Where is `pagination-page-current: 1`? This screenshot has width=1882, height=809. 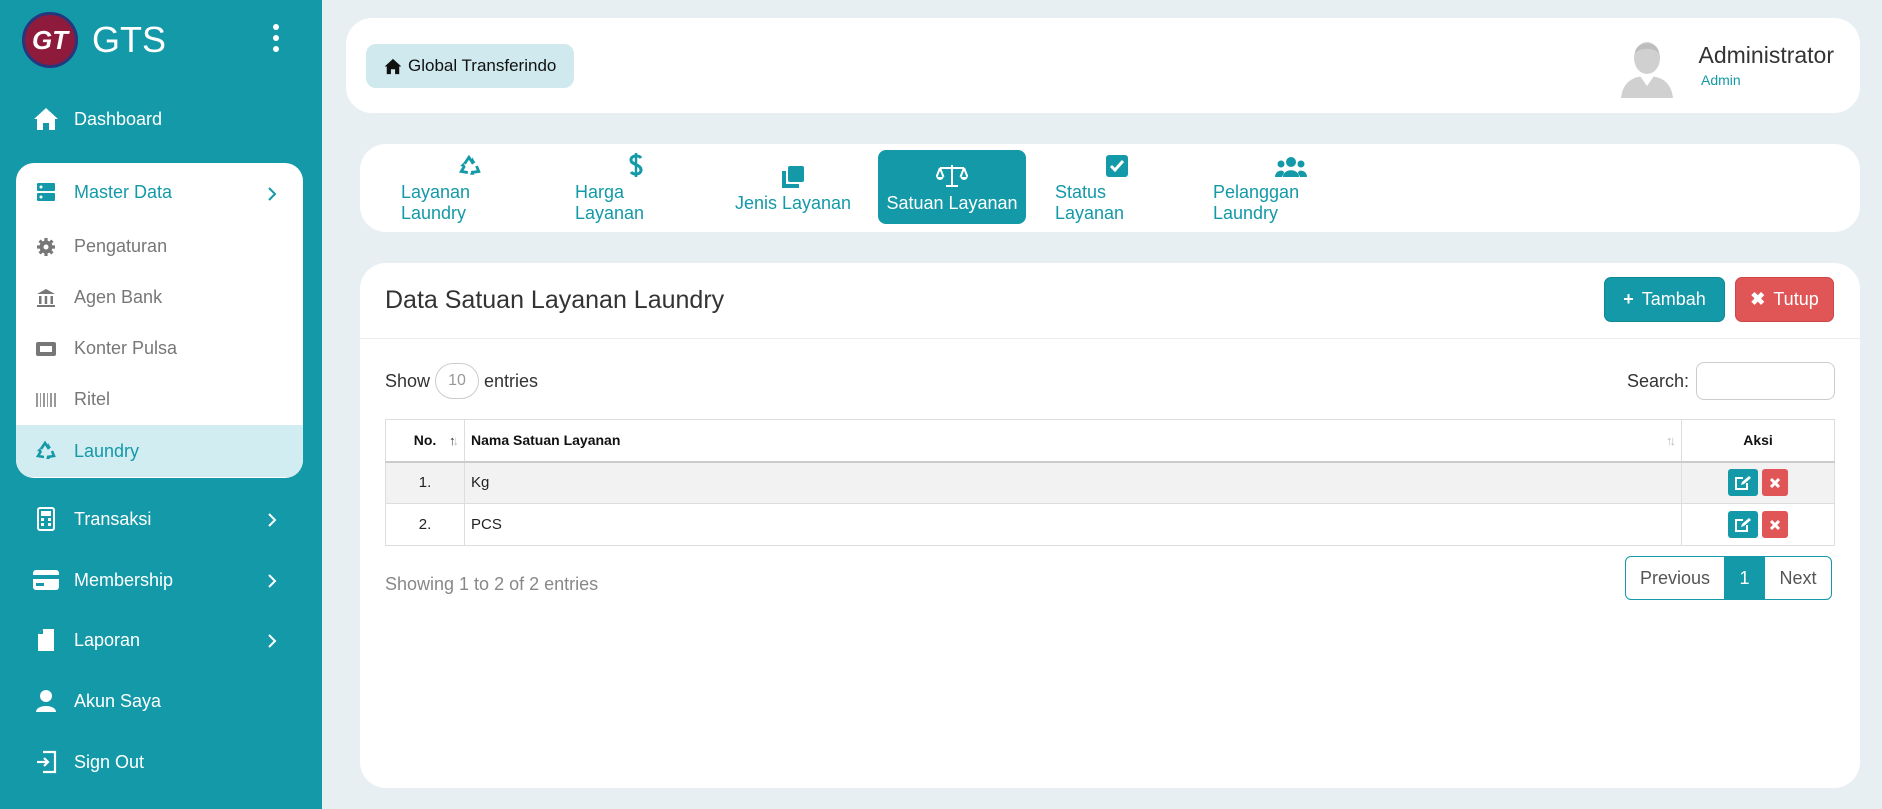
pagination-page-current: 1 is located at coordinates (1745, 578).